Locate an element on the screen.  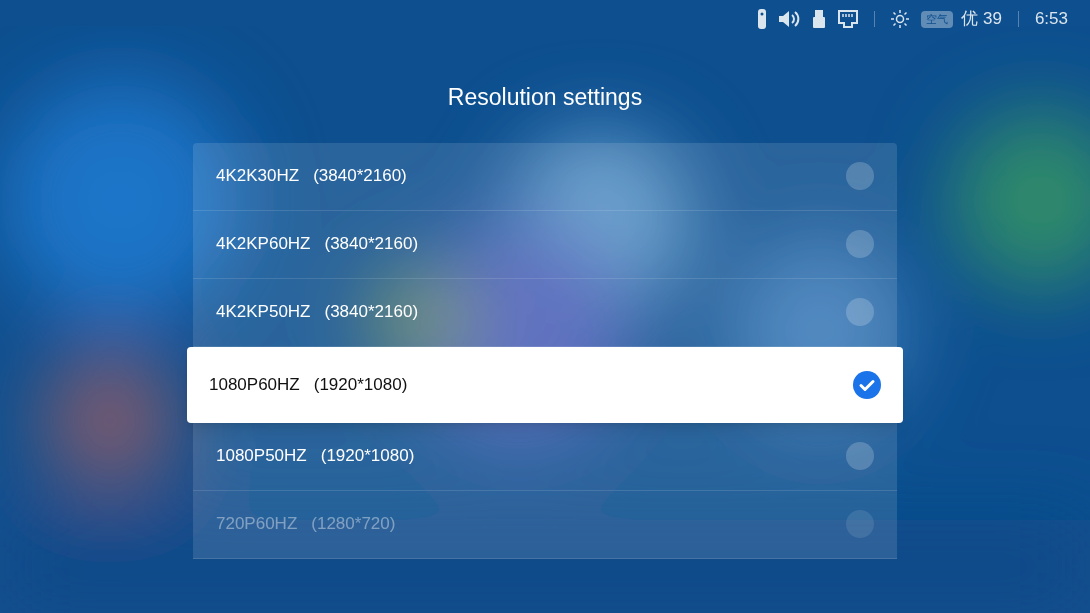
air-badge: 空气 is located at coordinates (937, 19).